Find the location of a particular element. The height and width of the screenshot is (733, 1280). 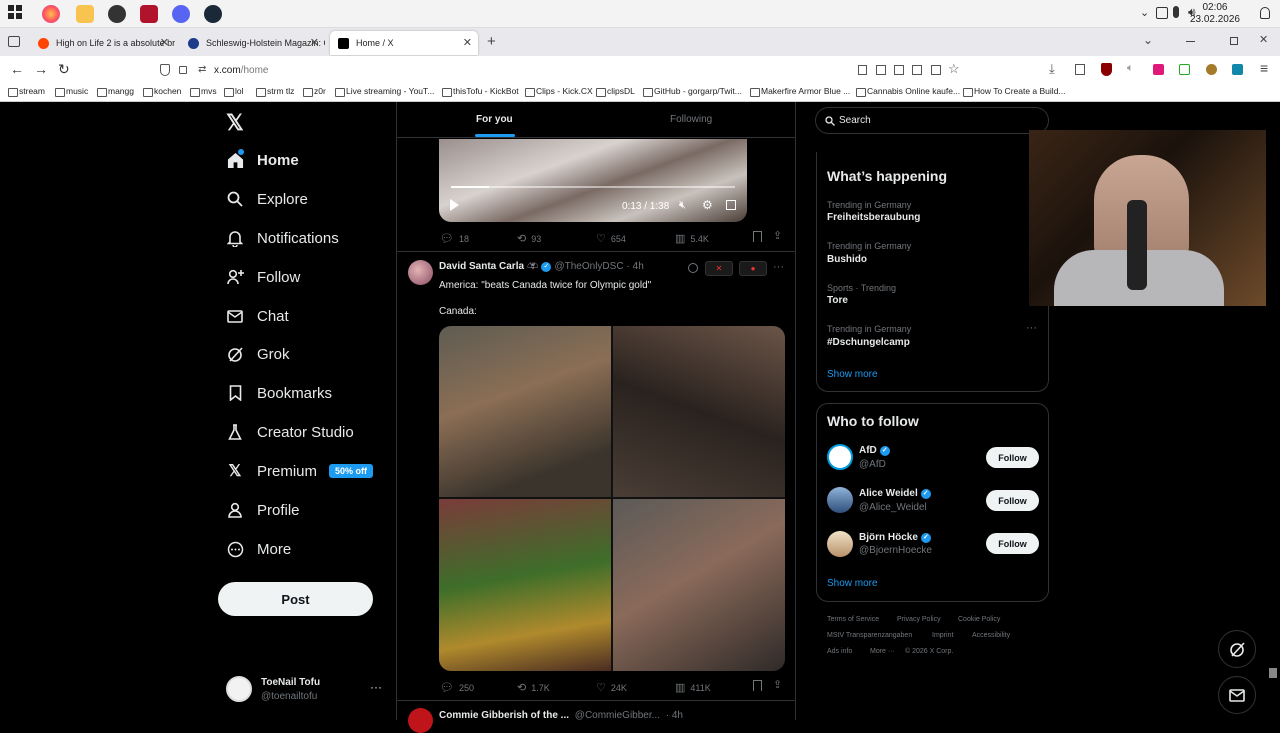

ext-pink-icon is located at coordinates (1158, 69).